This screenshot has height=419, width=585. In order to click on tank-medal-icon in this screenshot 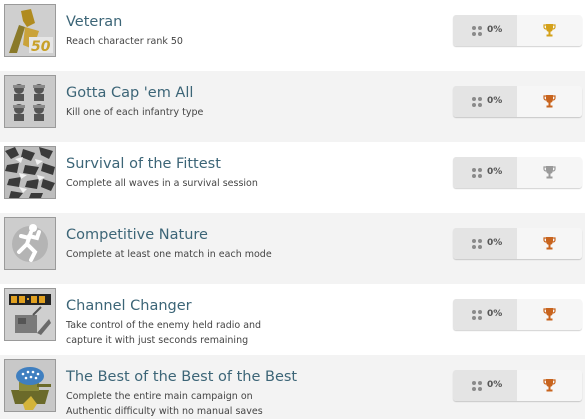, I will do `click(30, 385)`.